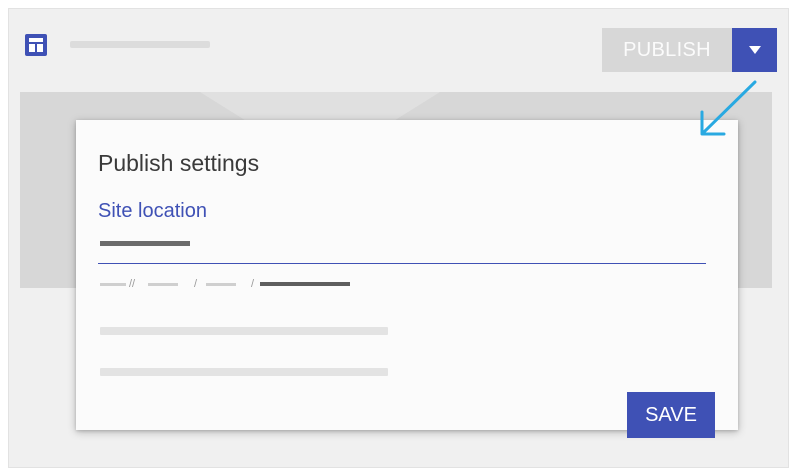 The image size is (789, 476). Describe the element at coordinates (402, 263) in the screenshot. I see `site-location-underline` at that location.